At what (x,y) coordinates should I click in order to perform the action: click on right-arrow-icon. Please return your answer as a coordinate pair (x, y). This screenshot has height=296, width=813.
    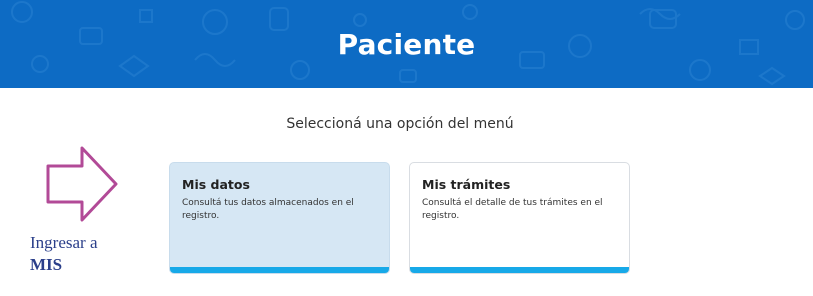
    Looking at the image, I should click on (82, 184).